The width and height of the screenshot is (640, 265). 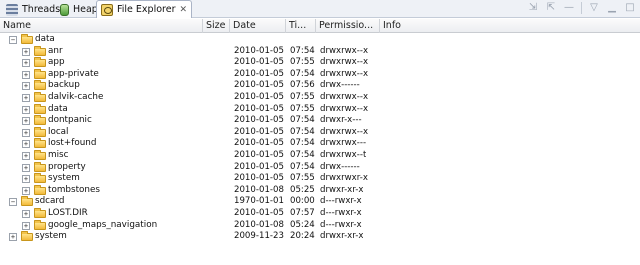 I want to click on file-name: dalvik-cache, so click(x=76, y=96).